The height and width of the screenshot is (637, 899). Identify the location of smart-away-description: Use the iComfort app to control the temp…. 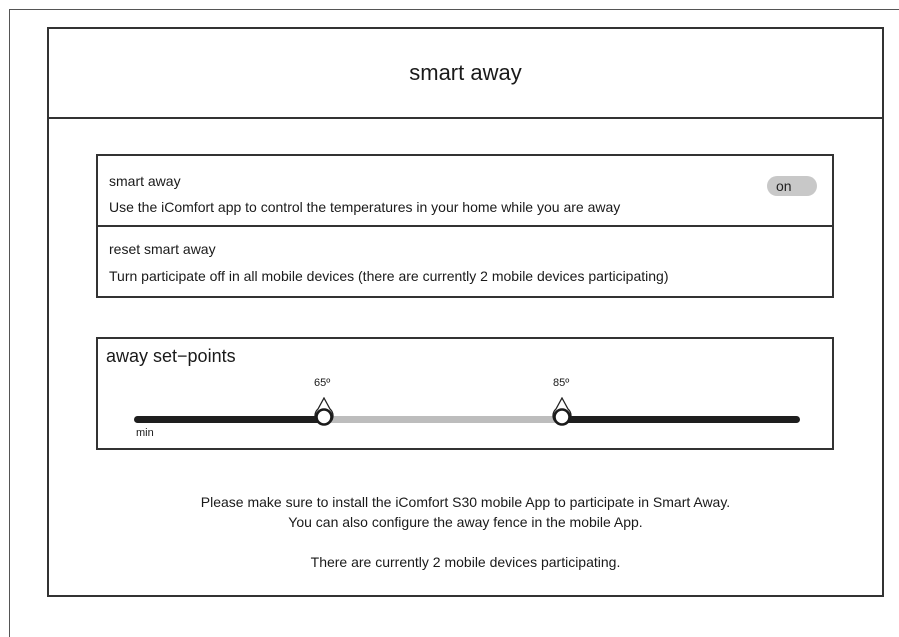
(365, 207).